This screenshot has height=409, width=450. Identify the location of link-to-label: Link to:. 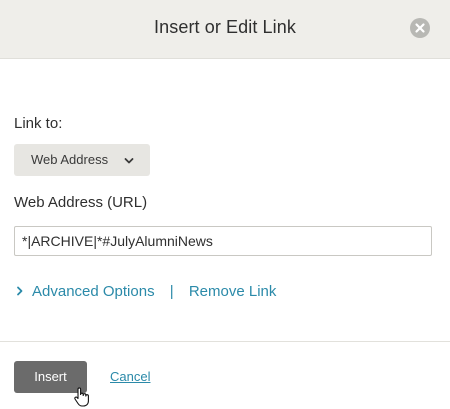
(38, 123).